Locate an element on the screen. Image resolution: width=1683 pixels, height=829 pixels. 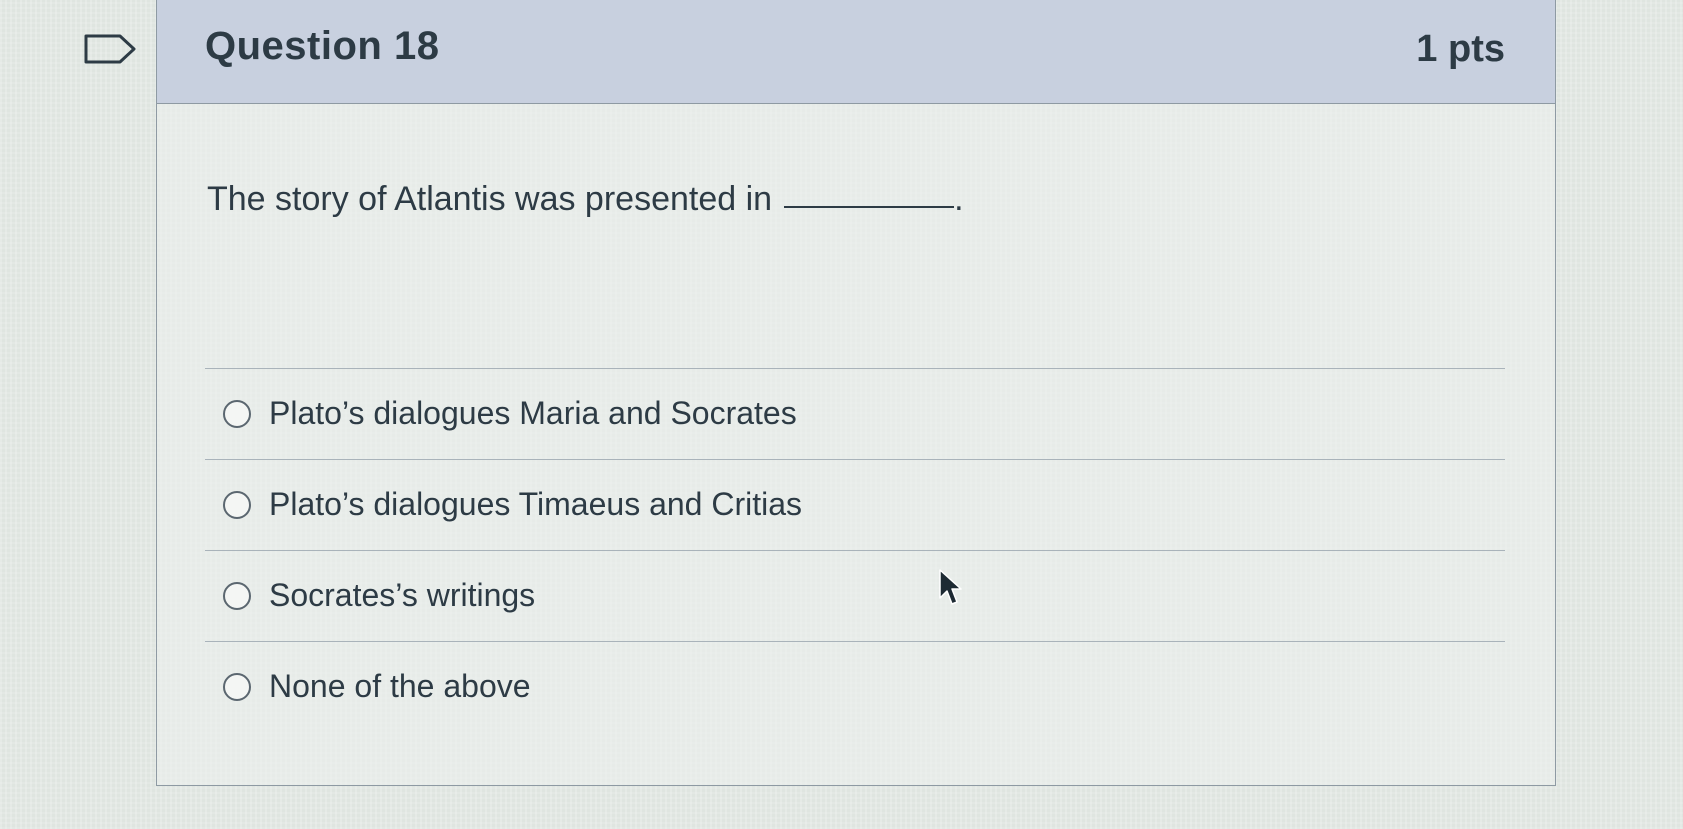
question-title: Question 18 is located at coordinates (322, 46).